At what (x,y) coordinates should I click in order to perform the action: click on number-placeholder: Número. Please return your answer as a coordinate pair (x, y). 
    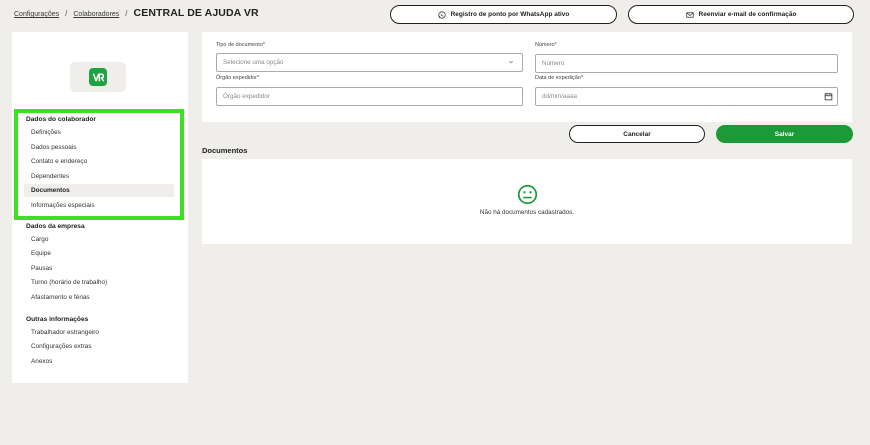
    Looking at the image, I should click on (553, 63).